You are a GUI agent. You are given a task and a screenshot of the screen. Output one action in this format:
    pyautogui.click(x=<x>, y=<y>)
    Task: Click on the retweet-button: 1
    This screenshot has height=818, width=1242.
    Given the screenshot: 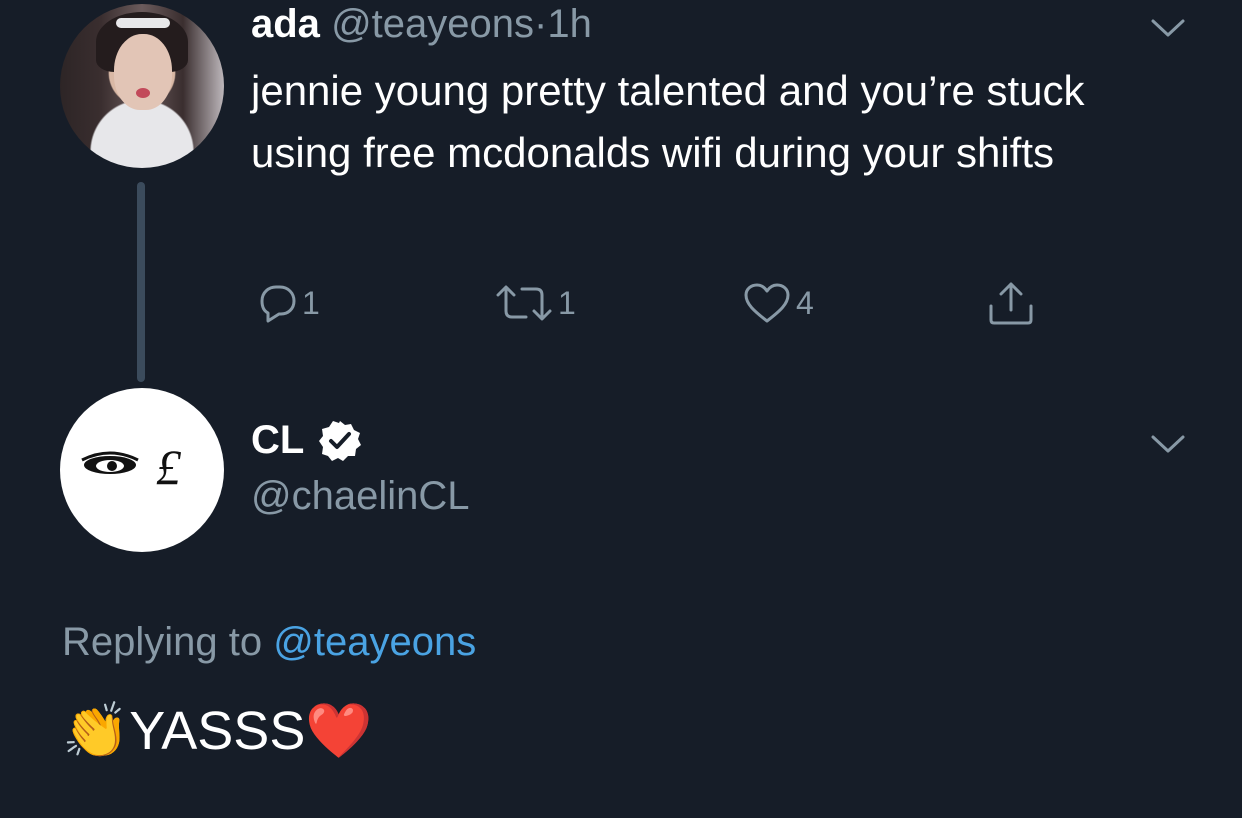 What is the action you would take?
    pyautogui.click(x=535, y=303)
    